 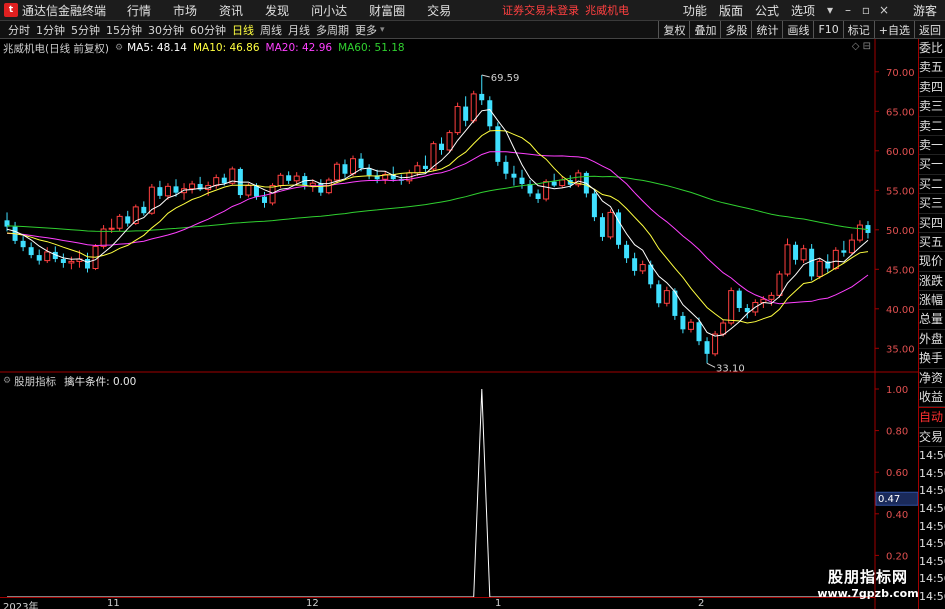 What do you see at coordinates (366, 30) in the screenshot?
I see `tab-more: 更多` at bounding box center [366, 30].